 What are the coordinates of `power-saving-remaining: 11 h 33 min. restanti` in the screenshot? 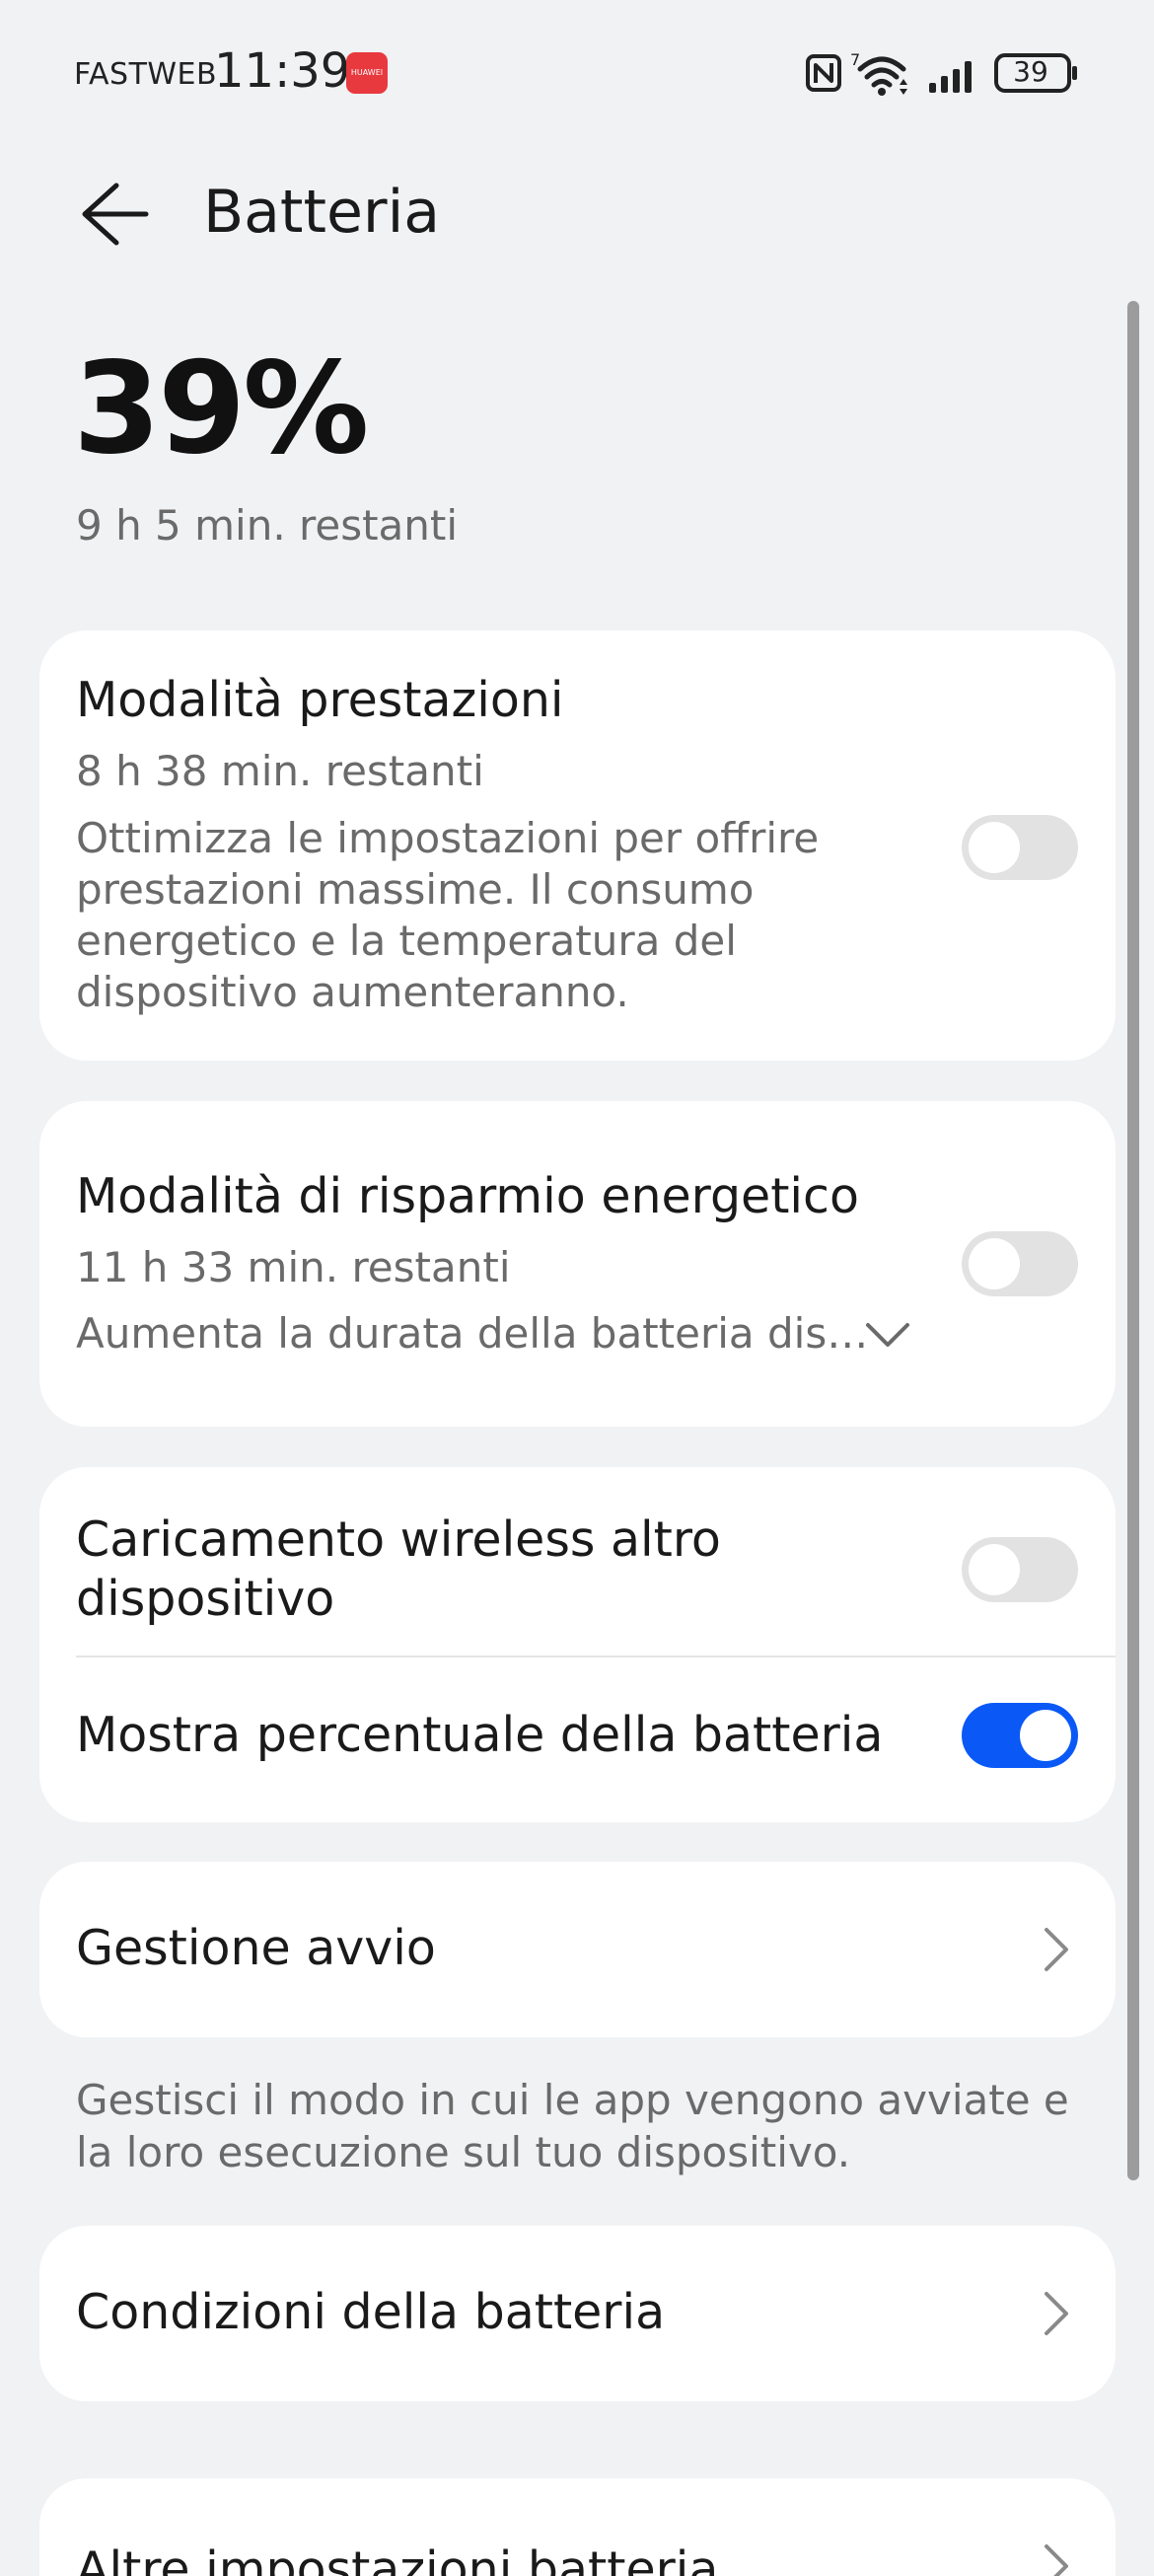 It's located at (294, 1267).